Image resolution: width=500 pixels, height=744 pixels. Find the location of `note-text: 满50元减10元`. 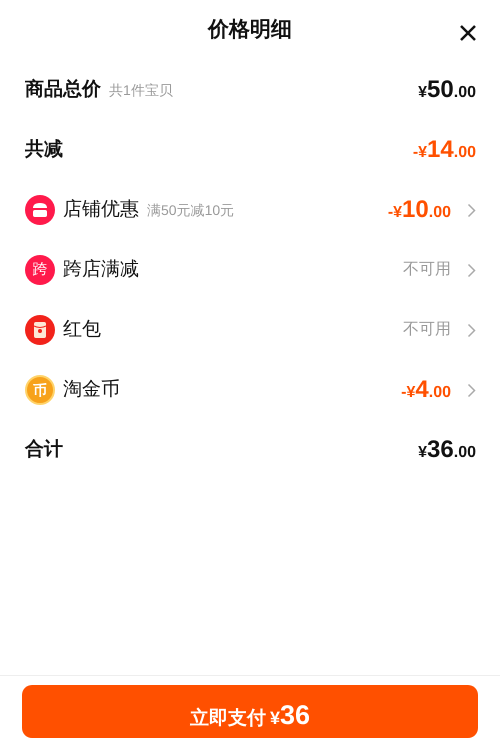

note-text: 满50元减10元 is located at coordinates (190, 210).